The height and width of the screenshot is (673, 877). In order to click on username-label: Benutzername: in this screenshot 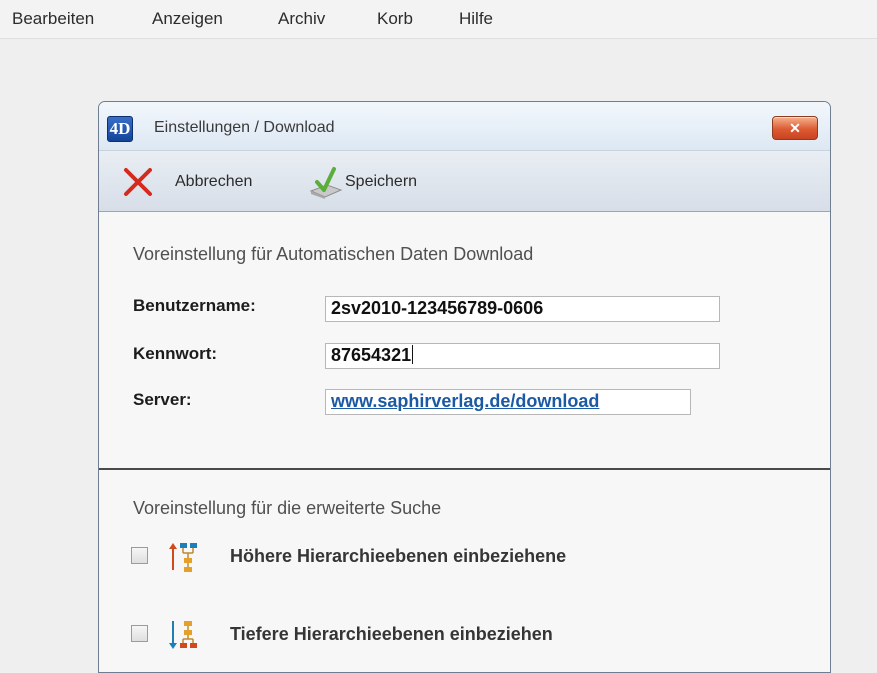, I will do `click(194, 305)`.